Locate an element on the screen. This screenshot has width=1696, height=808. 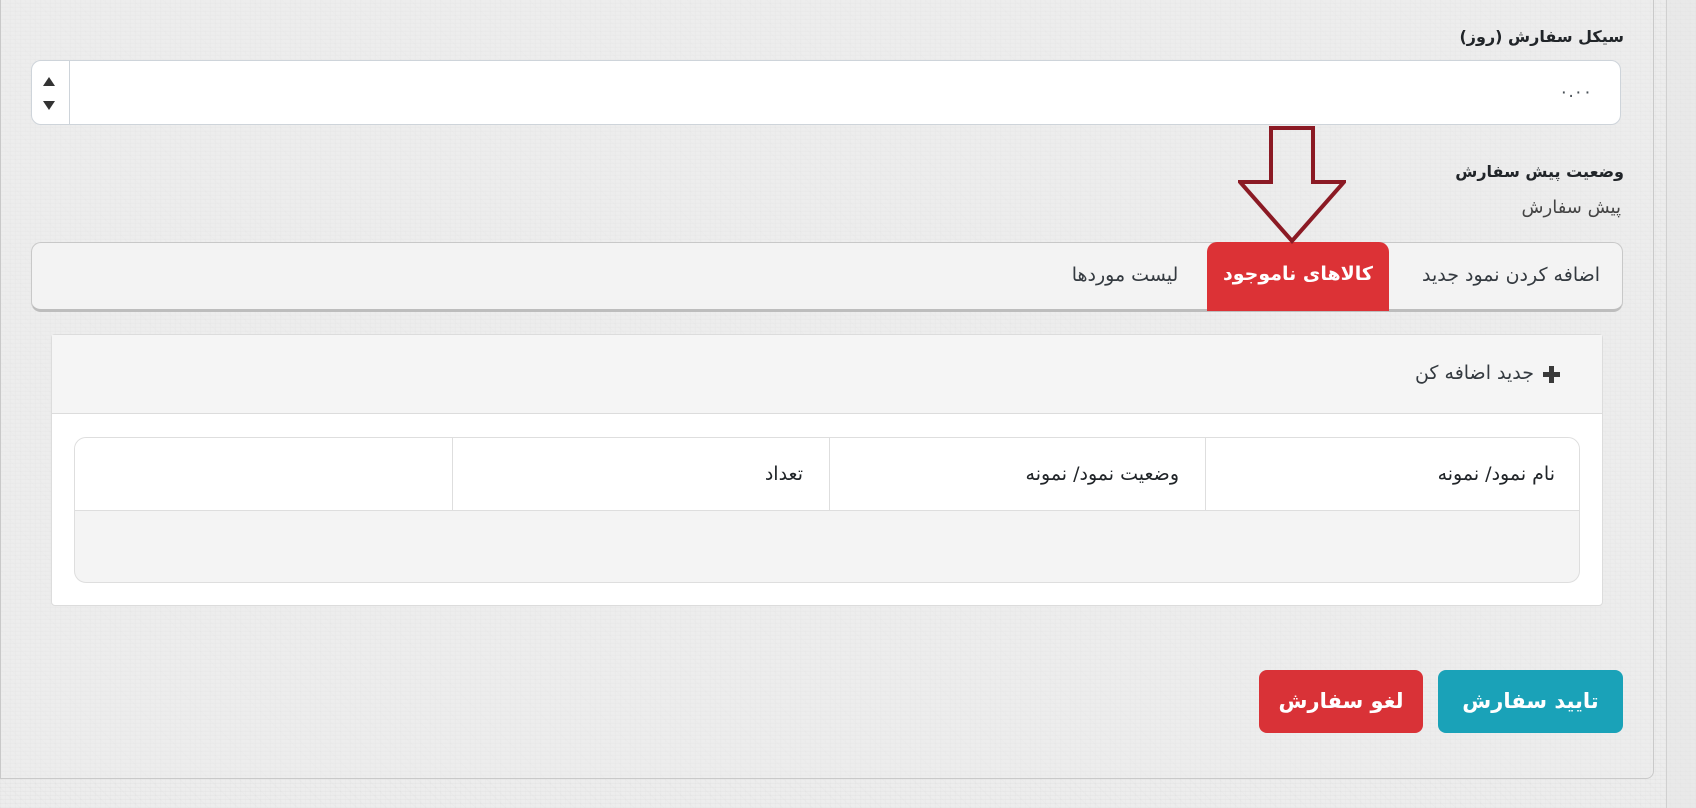
card-header: جدید اضافه کن is located at coordinates (827, 374).